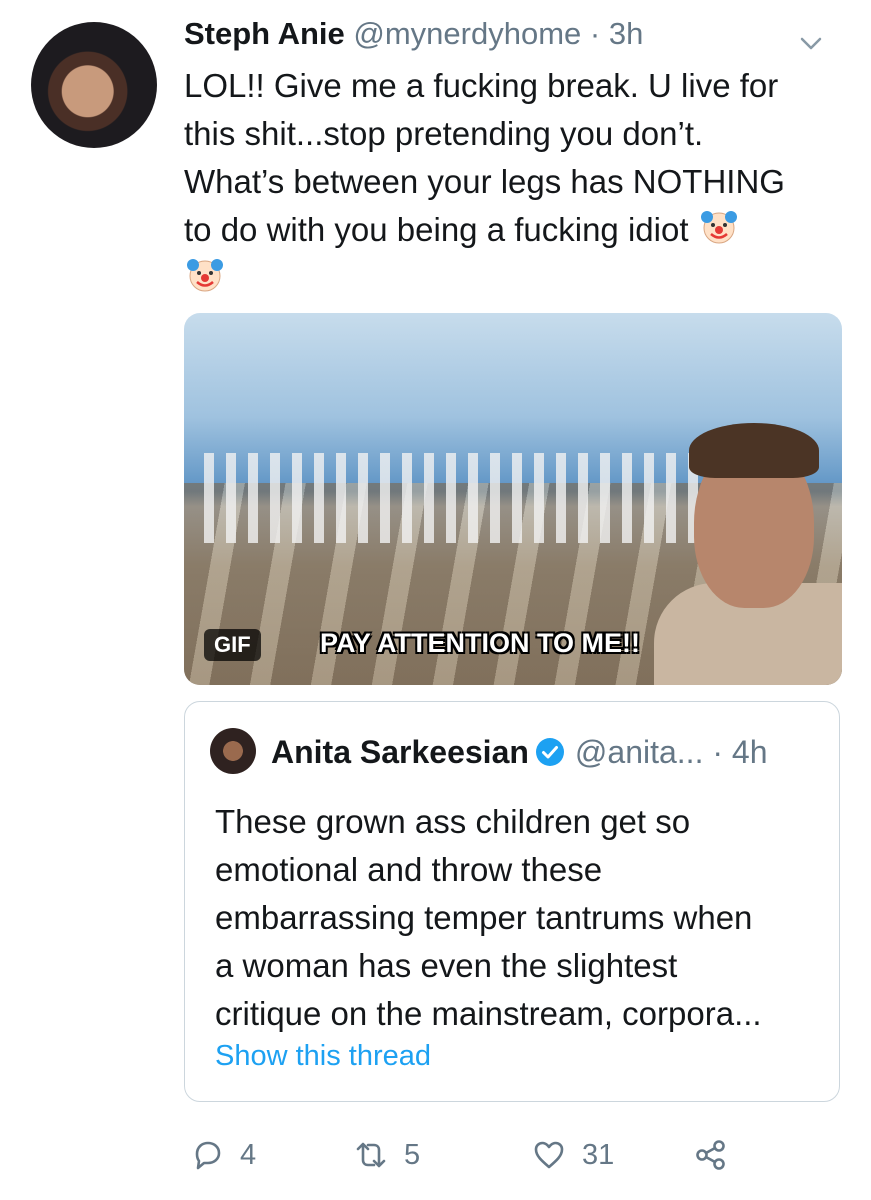 This screenshot has height=1200, width=871. What do you see at coordinates (323, 1056) in the screenshot?
I see `show-thread-link: Show this thread` at bounding box center [323, 1056].